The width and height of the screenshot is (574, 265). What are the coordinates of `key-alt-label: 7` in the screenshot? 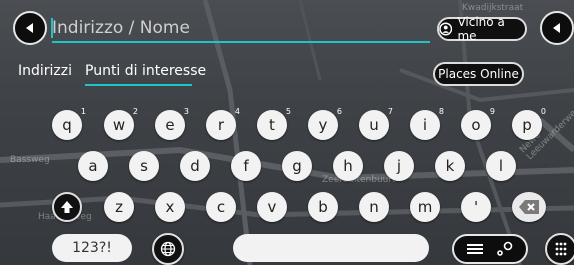 It's located at (390, 111).